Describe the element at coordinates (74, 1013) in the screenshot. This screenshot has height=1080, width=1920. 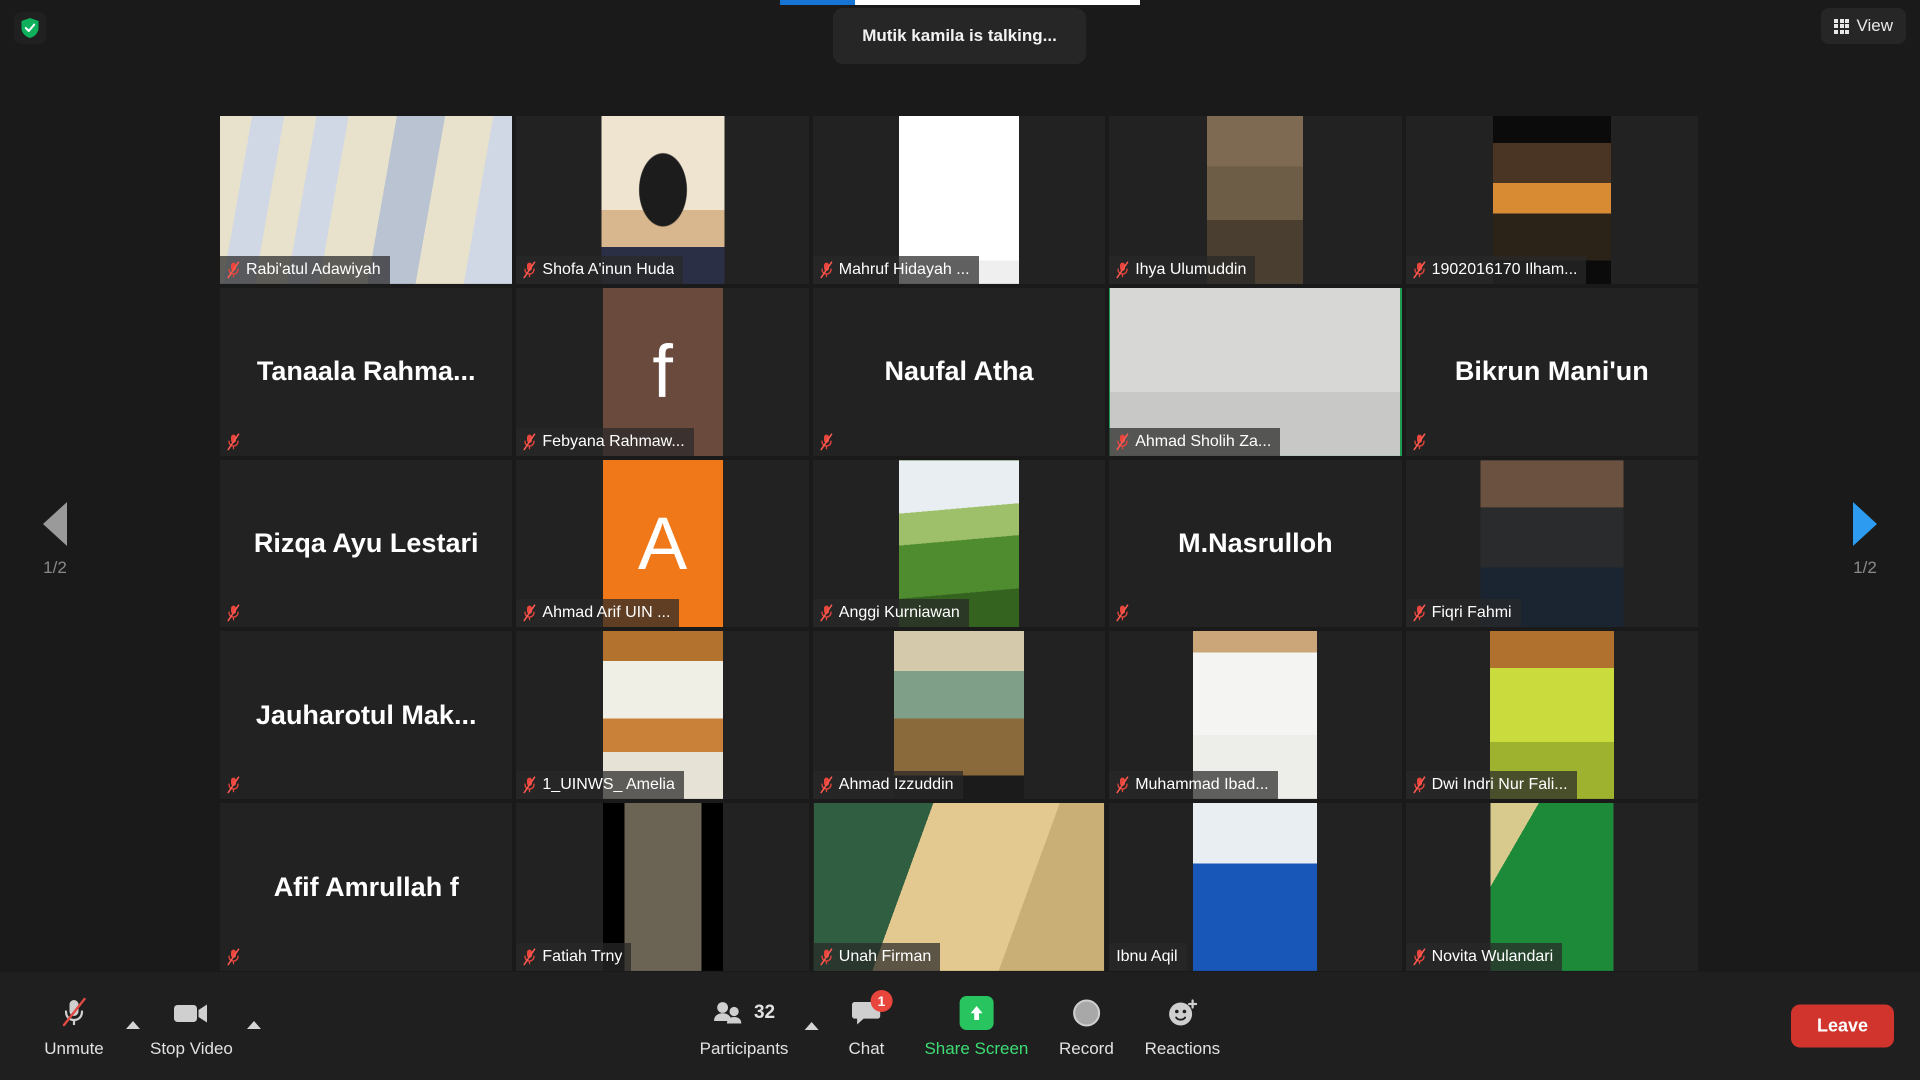
I see `microphone-muted-icon` at that location.